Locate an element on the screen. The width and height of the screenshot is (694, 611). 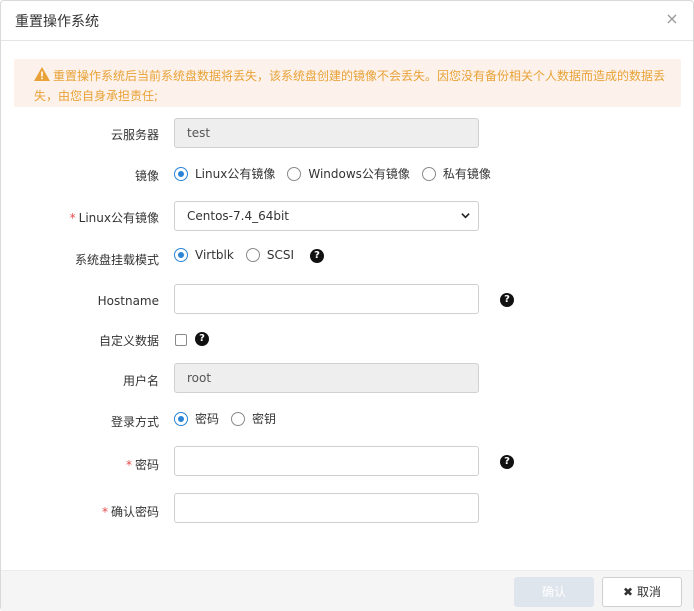
image-radio-group: Linux公有镜像 Windows公有镜像 私有镜像 is located at coordinates (338, 173).